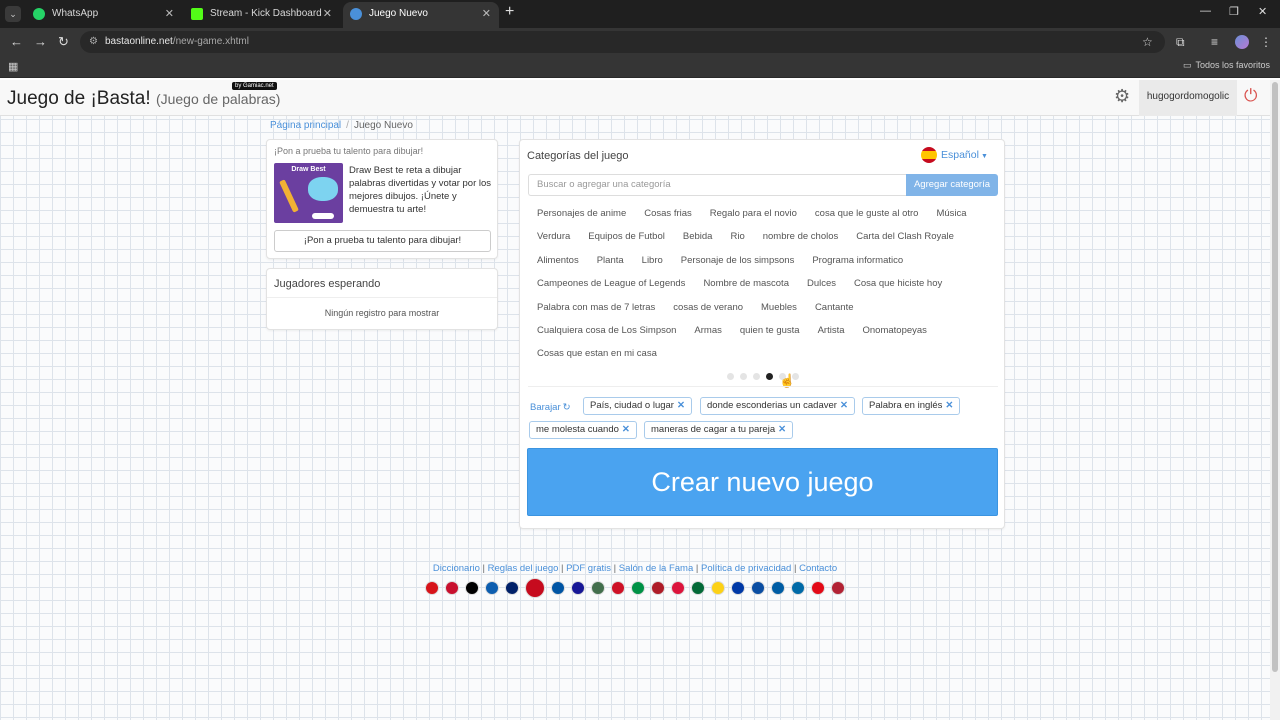  What do you see at coordinates (777, 406) in the screenshot?
I see `selected-category: donde esconderias un cadaver ✕` at bounding box center [777, 406].